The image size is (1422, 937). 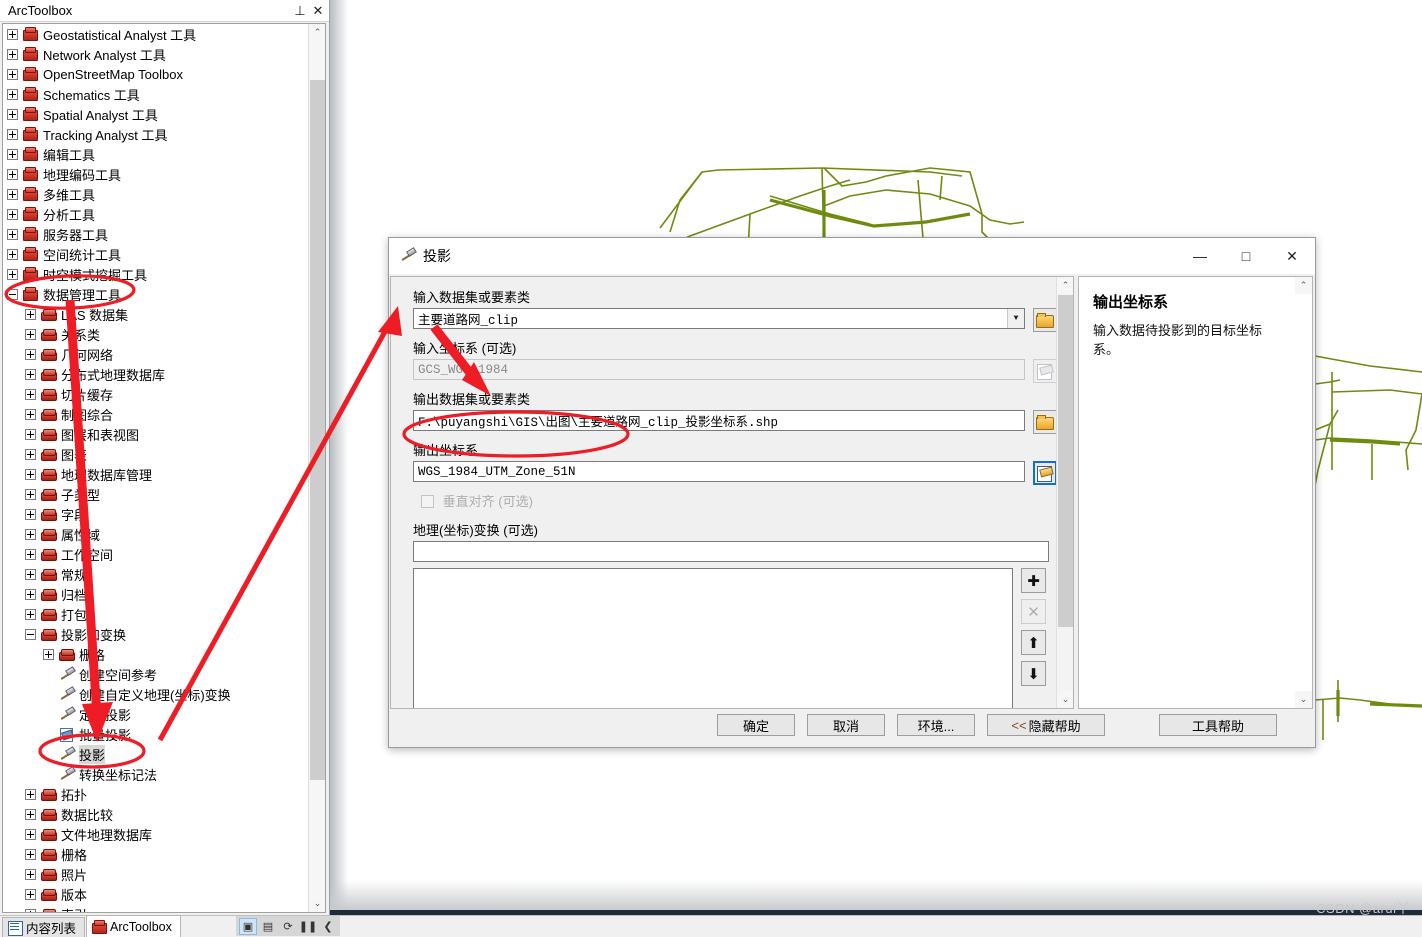 I want to click on cancel-button: 取消, so click(x=846, y=725).